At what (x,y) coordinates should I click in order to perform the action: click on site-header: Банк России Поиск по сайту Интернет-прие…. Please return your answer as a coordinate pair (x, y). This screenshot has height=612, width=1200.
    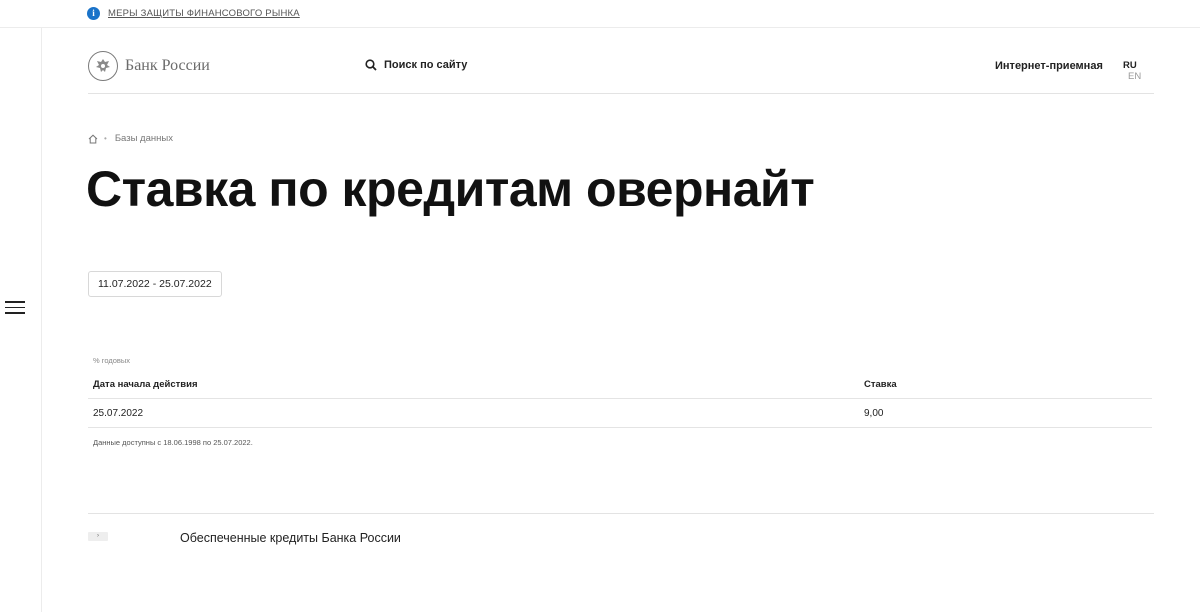
    Looking at the image, I should click on (621, 70).